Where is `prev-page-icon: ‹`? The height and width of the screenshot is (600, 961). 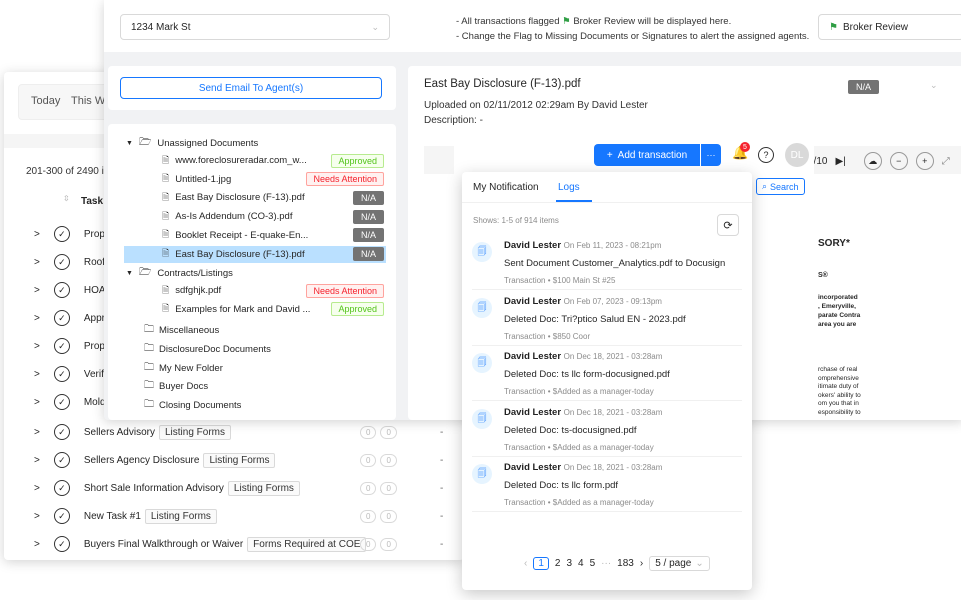 prev-page-icon: ‹ is located at coordinates (525, 563).